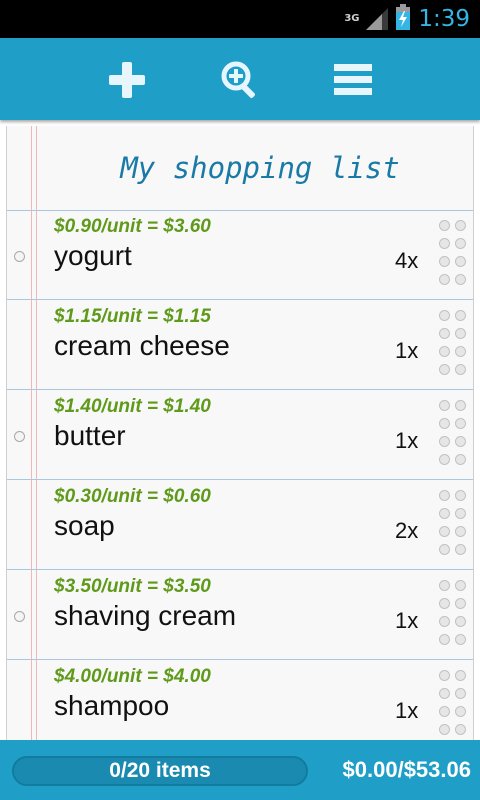  I want to click on list-item: $4.00/unit = $4.00 shampoo 1x, so click(240, 700).